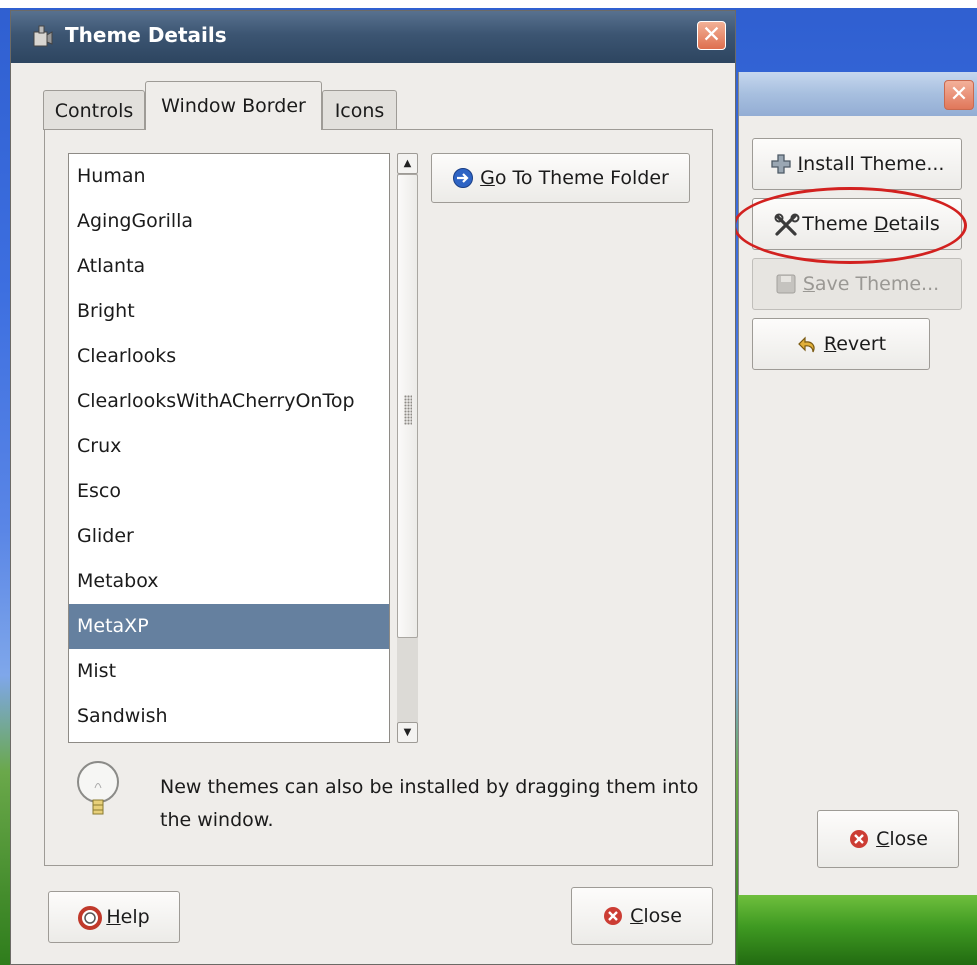  I want to click on desktop-grass, so click(857, 930).